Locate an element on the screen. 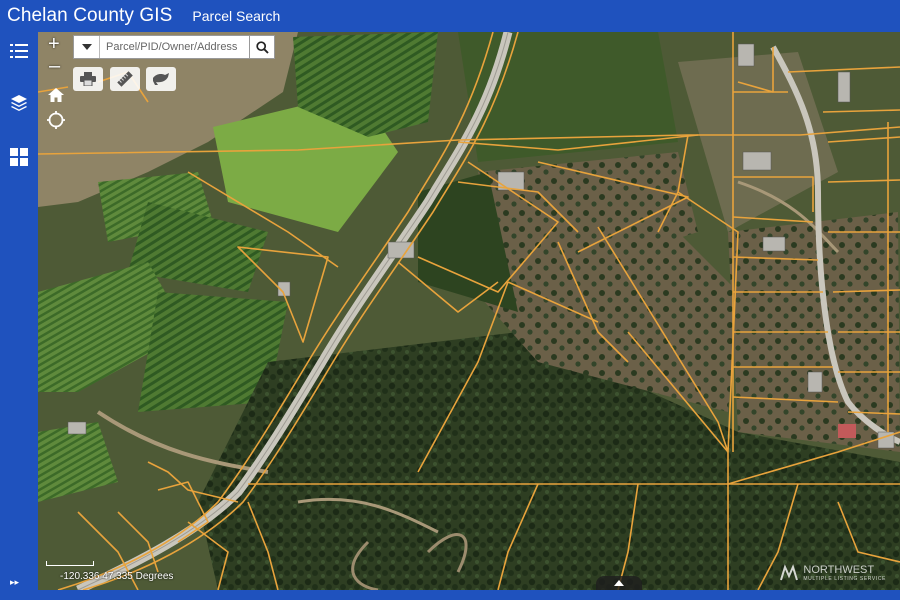  search-box is located at coordinates (174, 47).